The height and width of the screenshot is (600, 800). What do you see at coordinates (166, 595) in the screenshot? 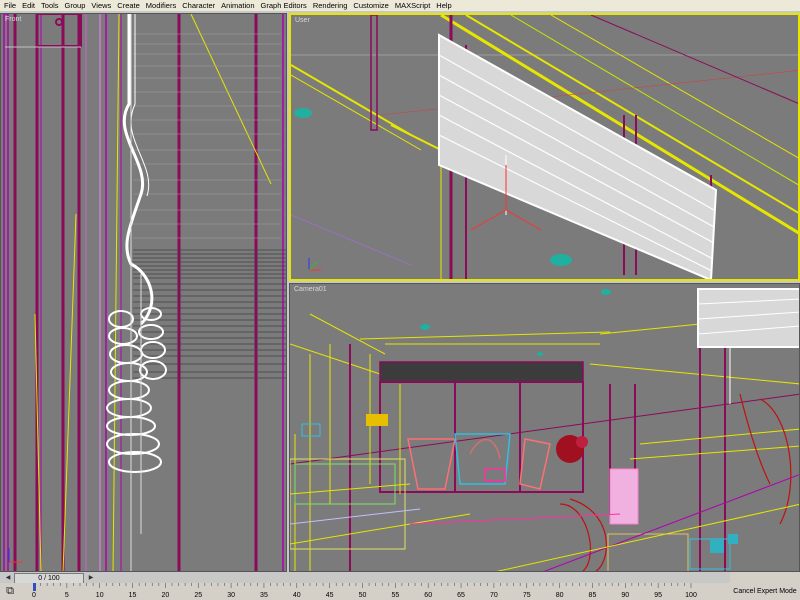
I see `tick-label: 20` at bounding box center [166, 595].